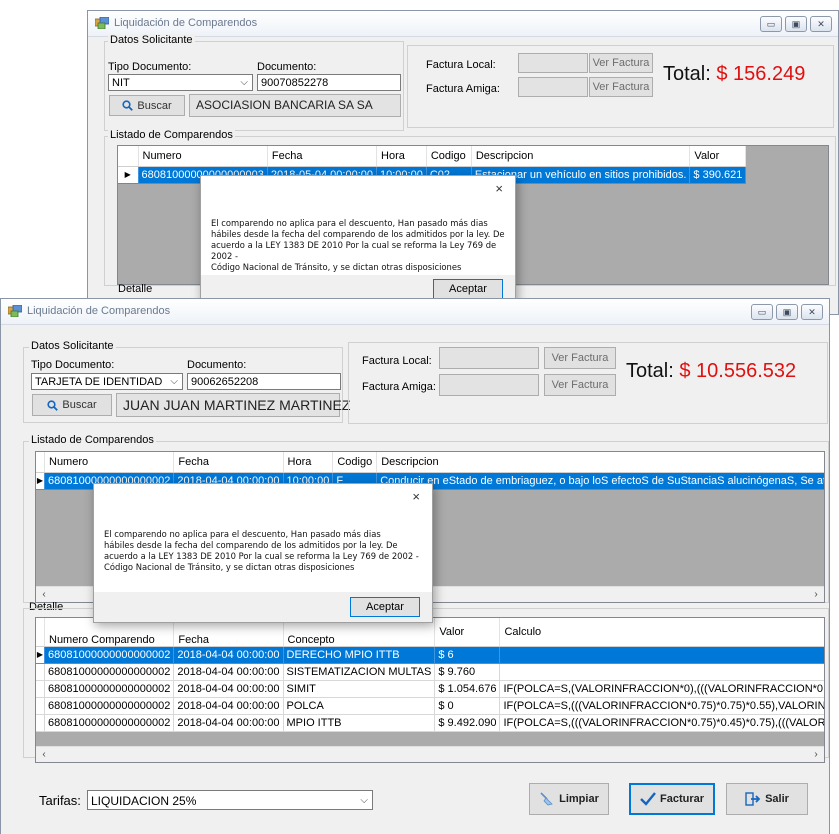  Describe the element at coordinates (128, 105) in the screenshot. I see `search-icon` at that location.